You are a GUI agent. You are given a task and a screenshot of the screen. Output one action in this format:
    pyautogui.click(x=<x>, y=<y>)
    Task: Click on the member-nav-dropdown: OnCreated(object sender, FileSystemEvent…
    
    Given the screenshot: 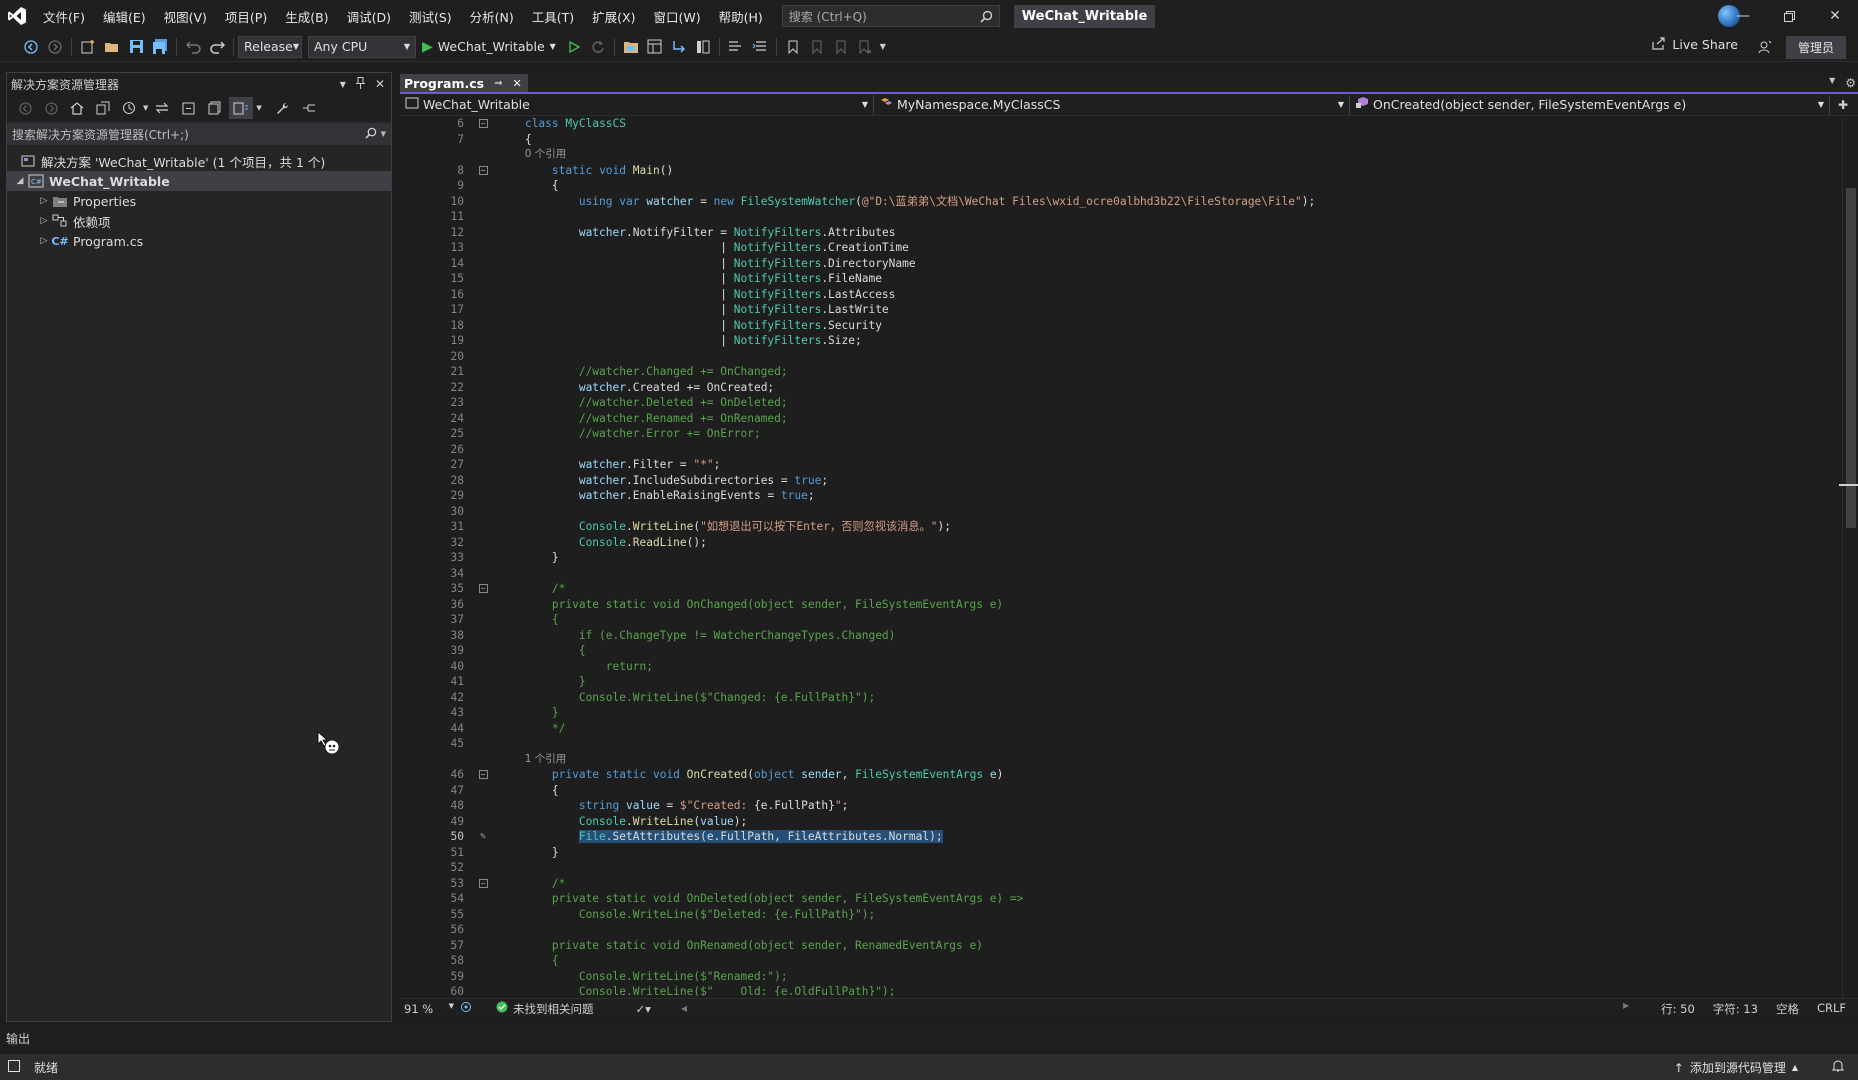 What is the action you would take?
    pyautogui.click(x=1590, y=104)
    